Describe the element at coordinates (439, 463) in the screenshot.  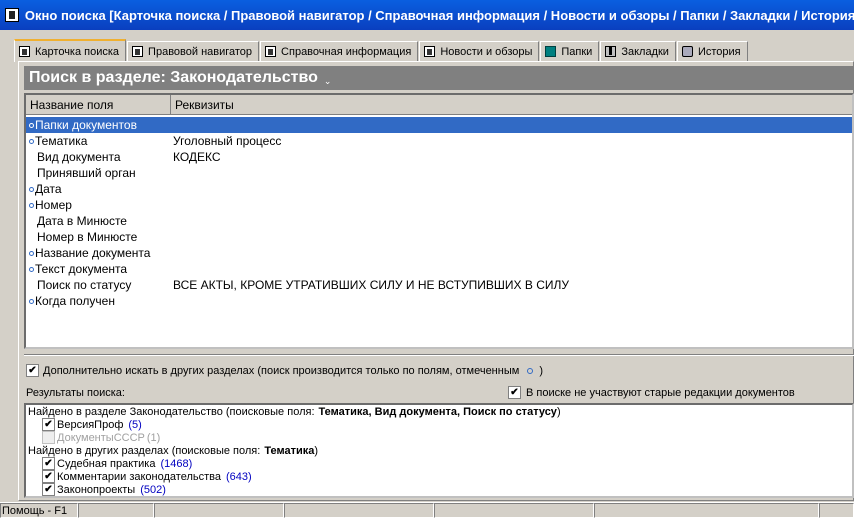
I see `result-item-court-practice: ✔ Судебная практика (1468)` at that location.